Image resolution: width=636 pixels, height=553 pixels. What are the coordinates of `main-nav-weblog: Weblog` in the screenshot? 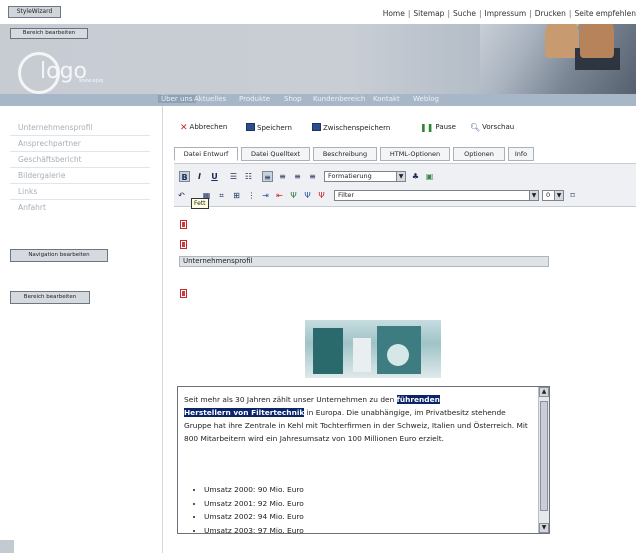 It's located at (426, 99).